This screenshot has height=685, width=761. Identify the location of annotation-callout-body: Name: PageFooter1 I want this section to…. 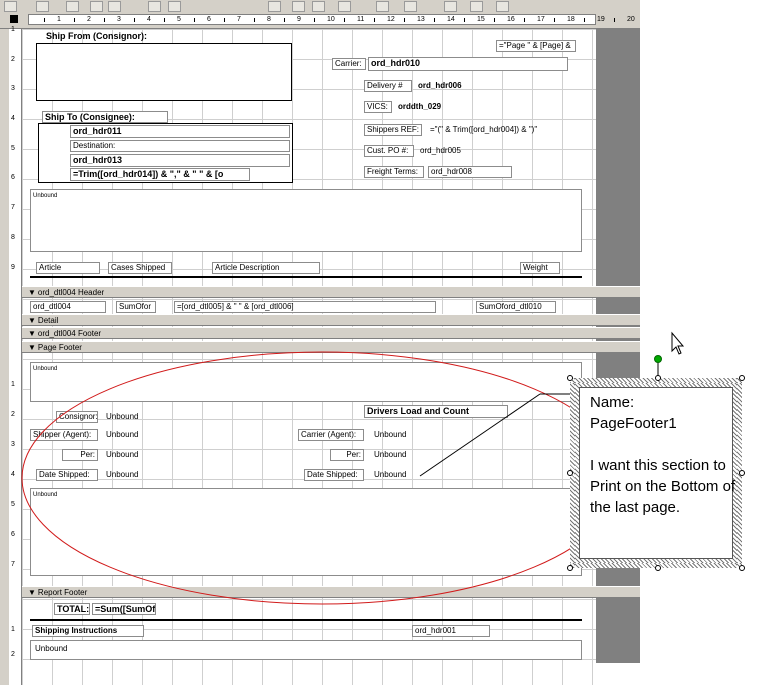
(657, 473).